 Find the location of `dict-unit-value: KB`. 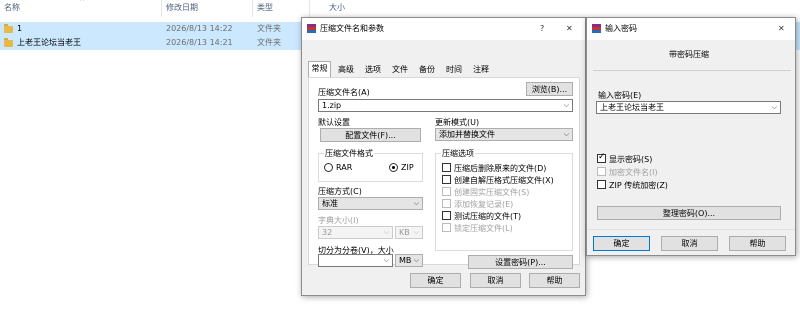

dict-unit-value: KB is located at coordinates (404, 232).